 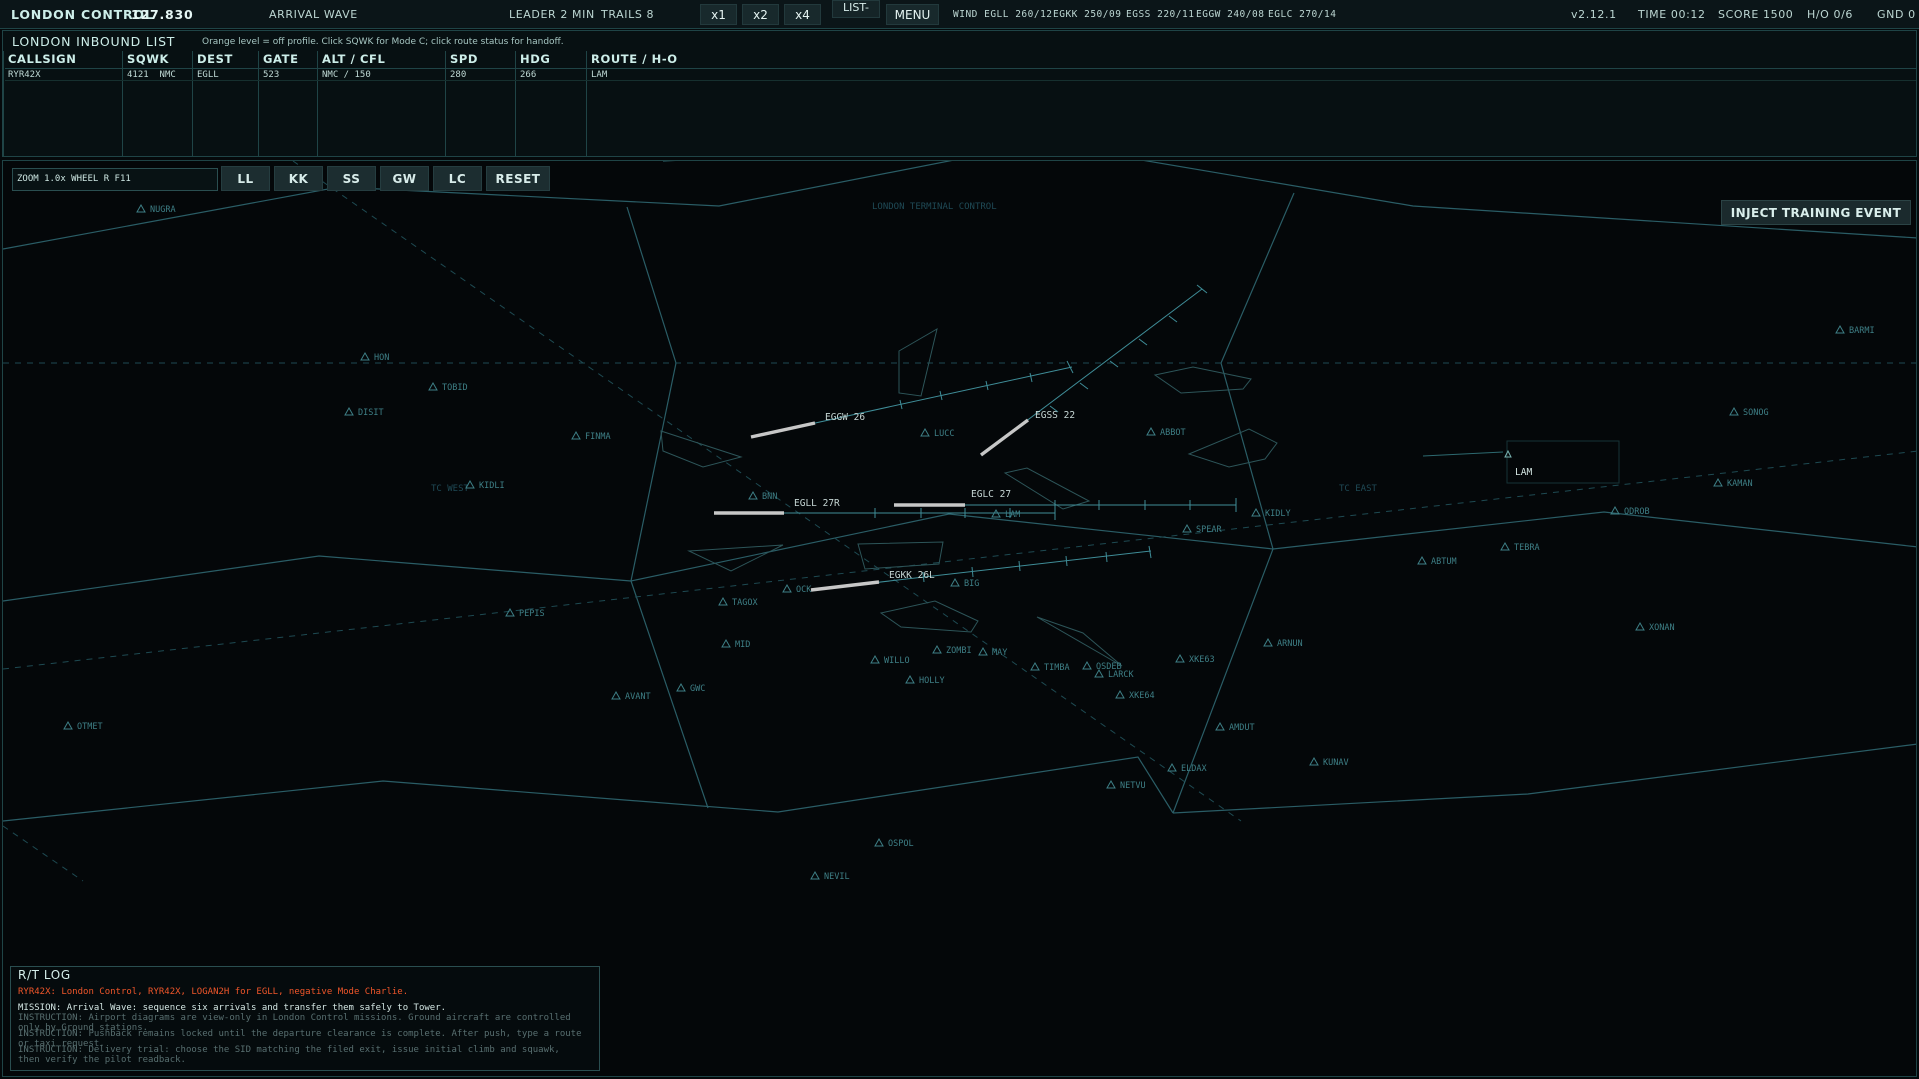 What do you see at coordinates (1520, 547) in the screenshot?
I see `waypoint-tebra: TEBRA` at bounding box center [1520, 547].